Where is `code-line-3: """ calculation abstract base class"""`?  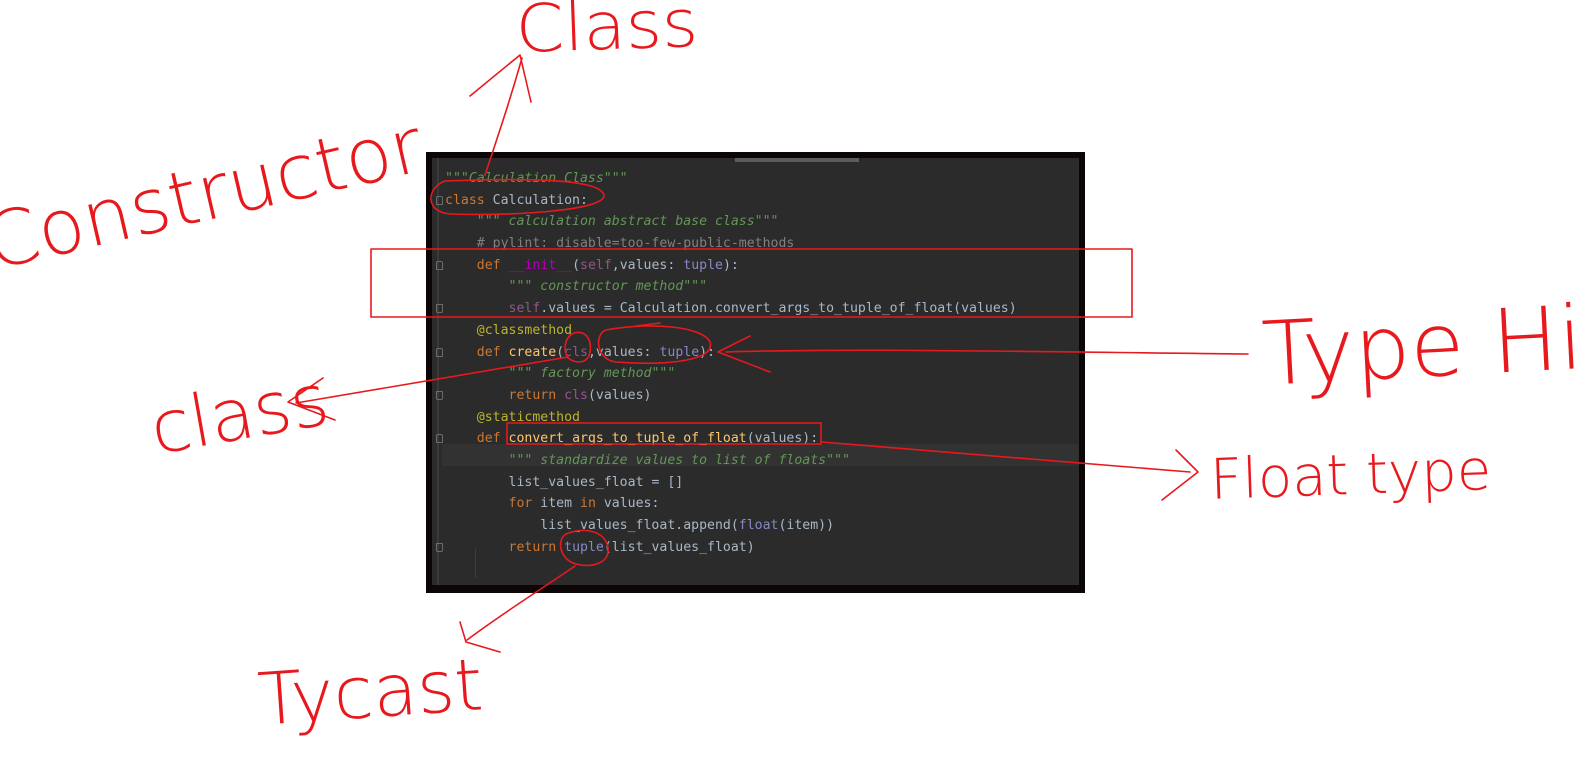 code-line-3: """ calculation abstract base class""" is located at coordinates (731, 222).